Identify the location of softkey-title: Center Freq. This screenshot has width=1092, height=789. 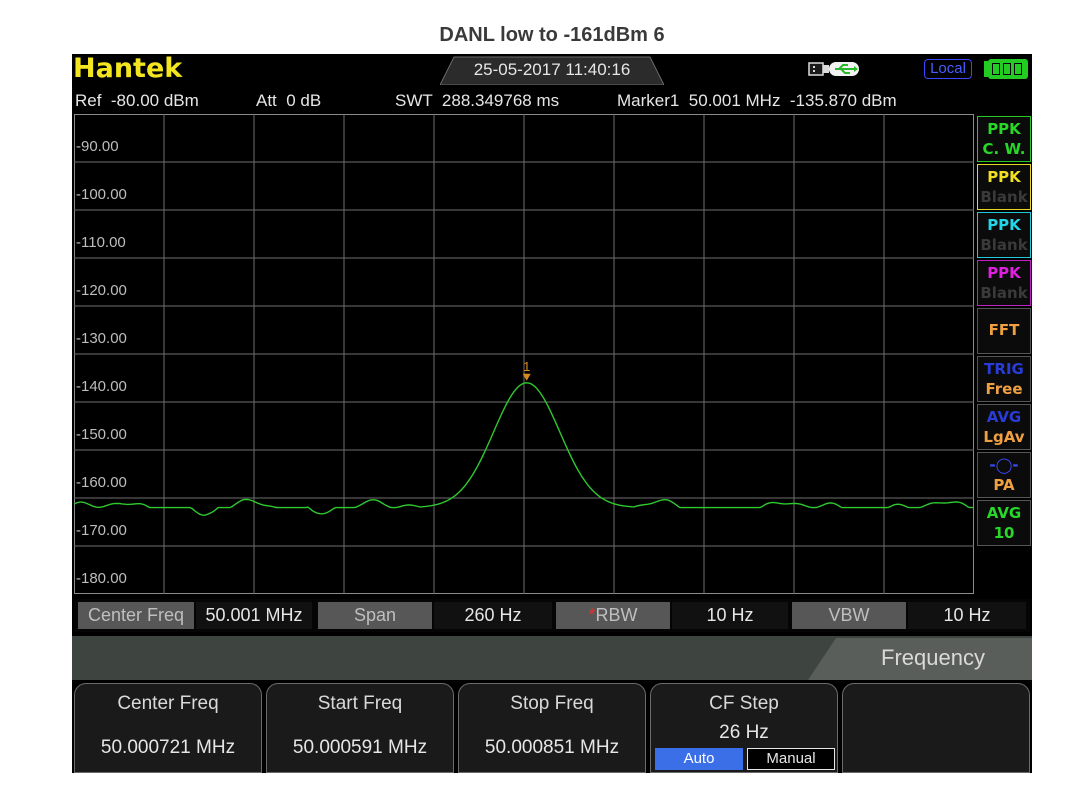
(168, 703).